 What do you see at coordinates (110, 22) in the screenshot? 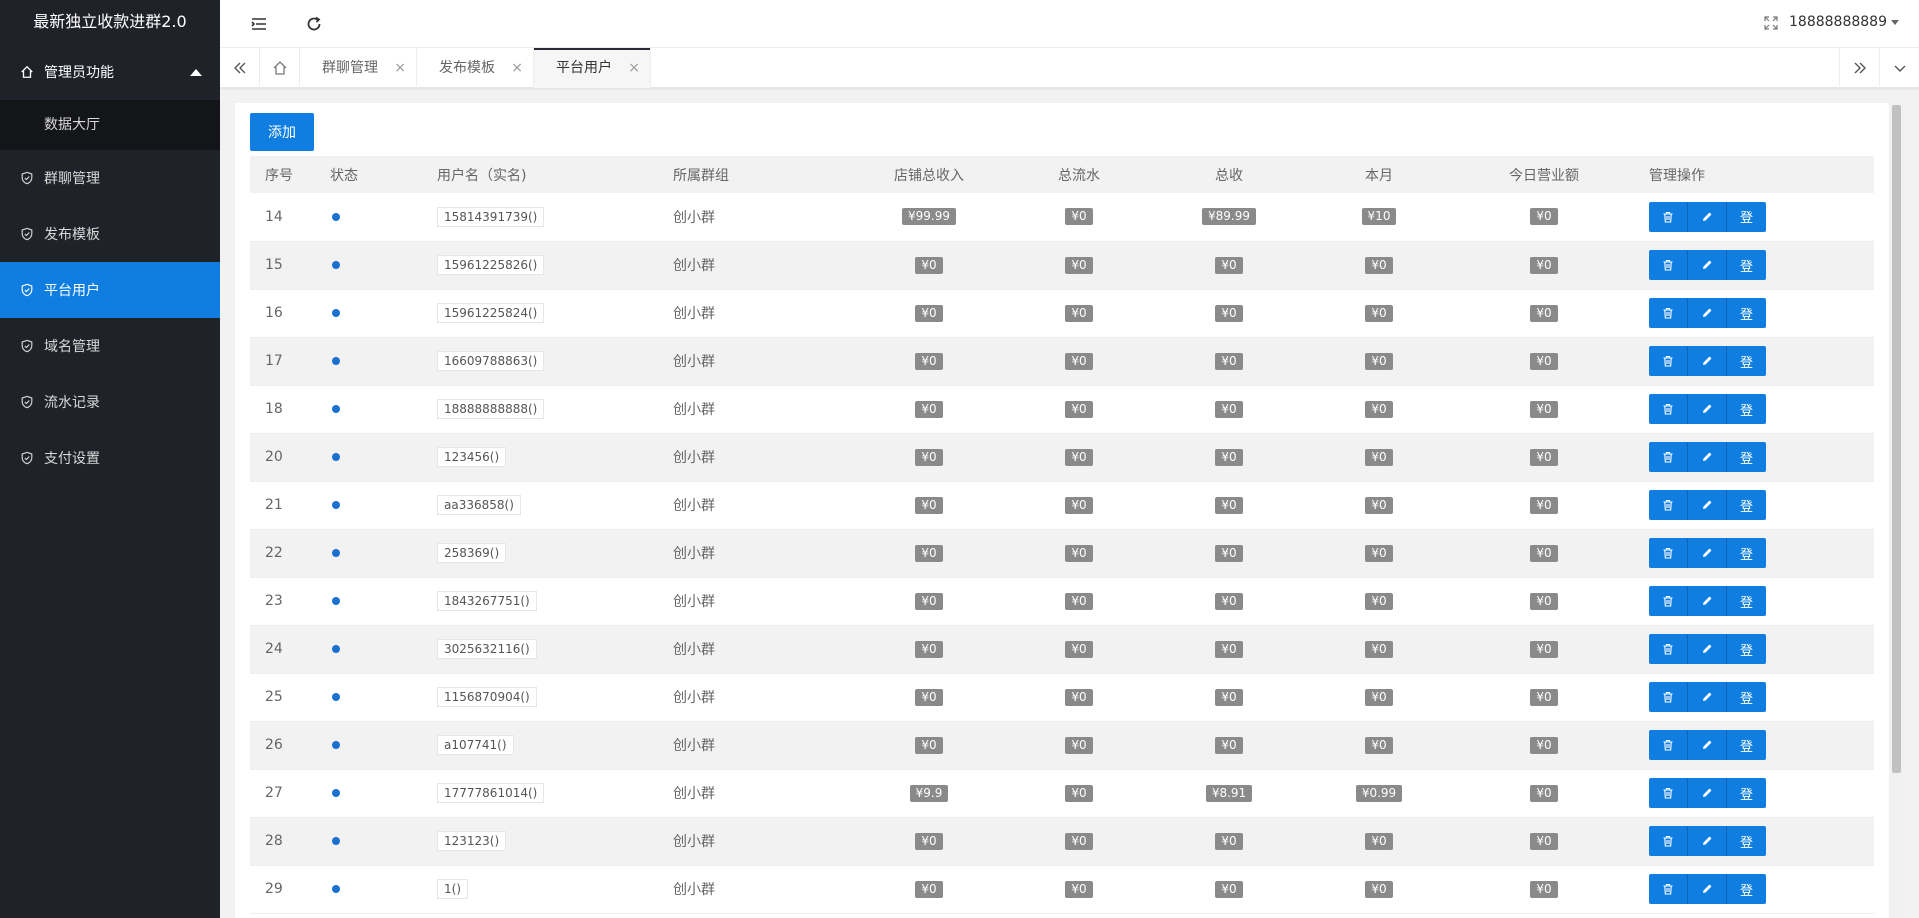
I see `app-logo-title: 最新独立收款进群2.0` at bounding box center [110, 22].